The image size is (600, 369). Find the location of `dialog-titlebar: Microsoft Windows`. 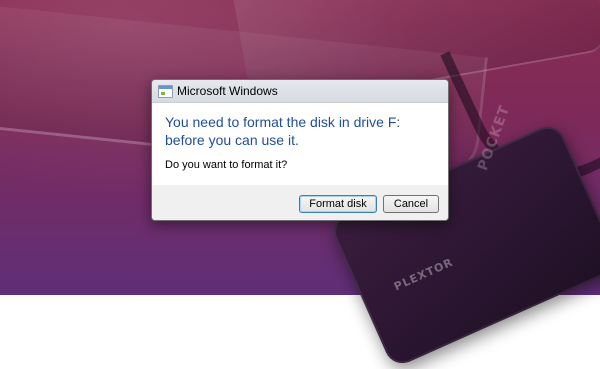

dialog-titlebar: Microsoft Windows is located at coordinates (300, 91).